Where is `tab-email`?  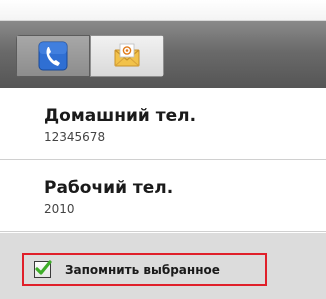 tab-email is located at coordinates (127, 56).